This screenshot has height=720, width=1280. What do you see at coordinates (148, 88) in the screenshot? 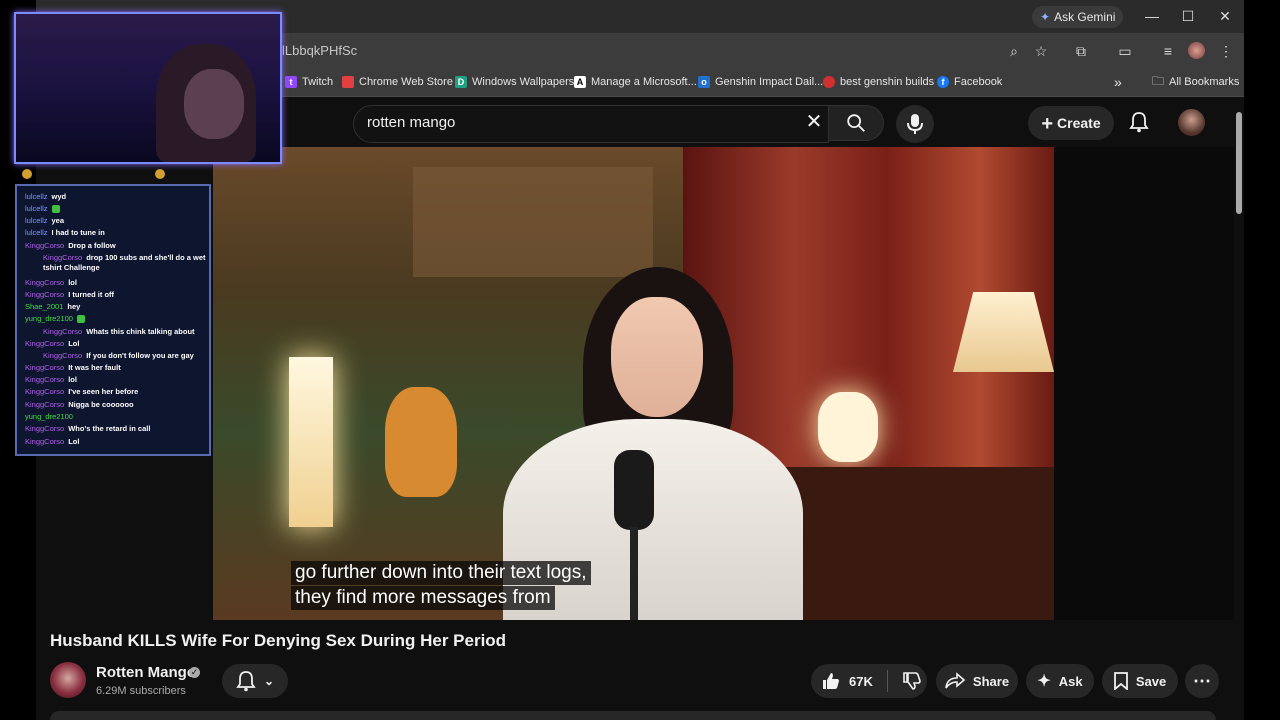
I see `streamer-webcam-overlay` at bounding box center [148, 88].